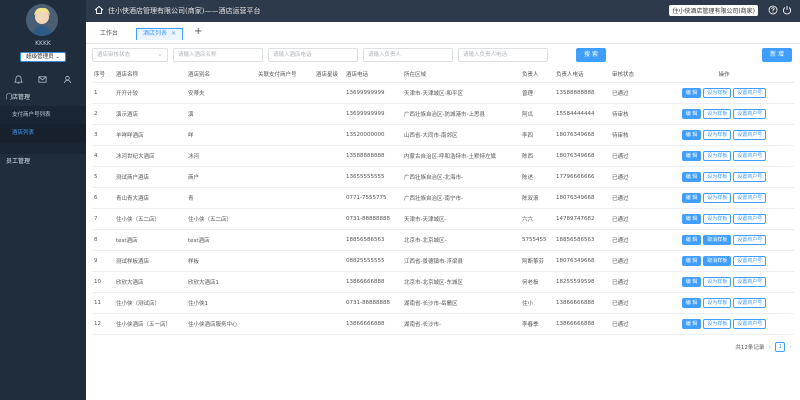 This screenshot has height=400, width=800. Describe the element at coordinates (42, 20) in the screenshot. I see `avatar` at that location.